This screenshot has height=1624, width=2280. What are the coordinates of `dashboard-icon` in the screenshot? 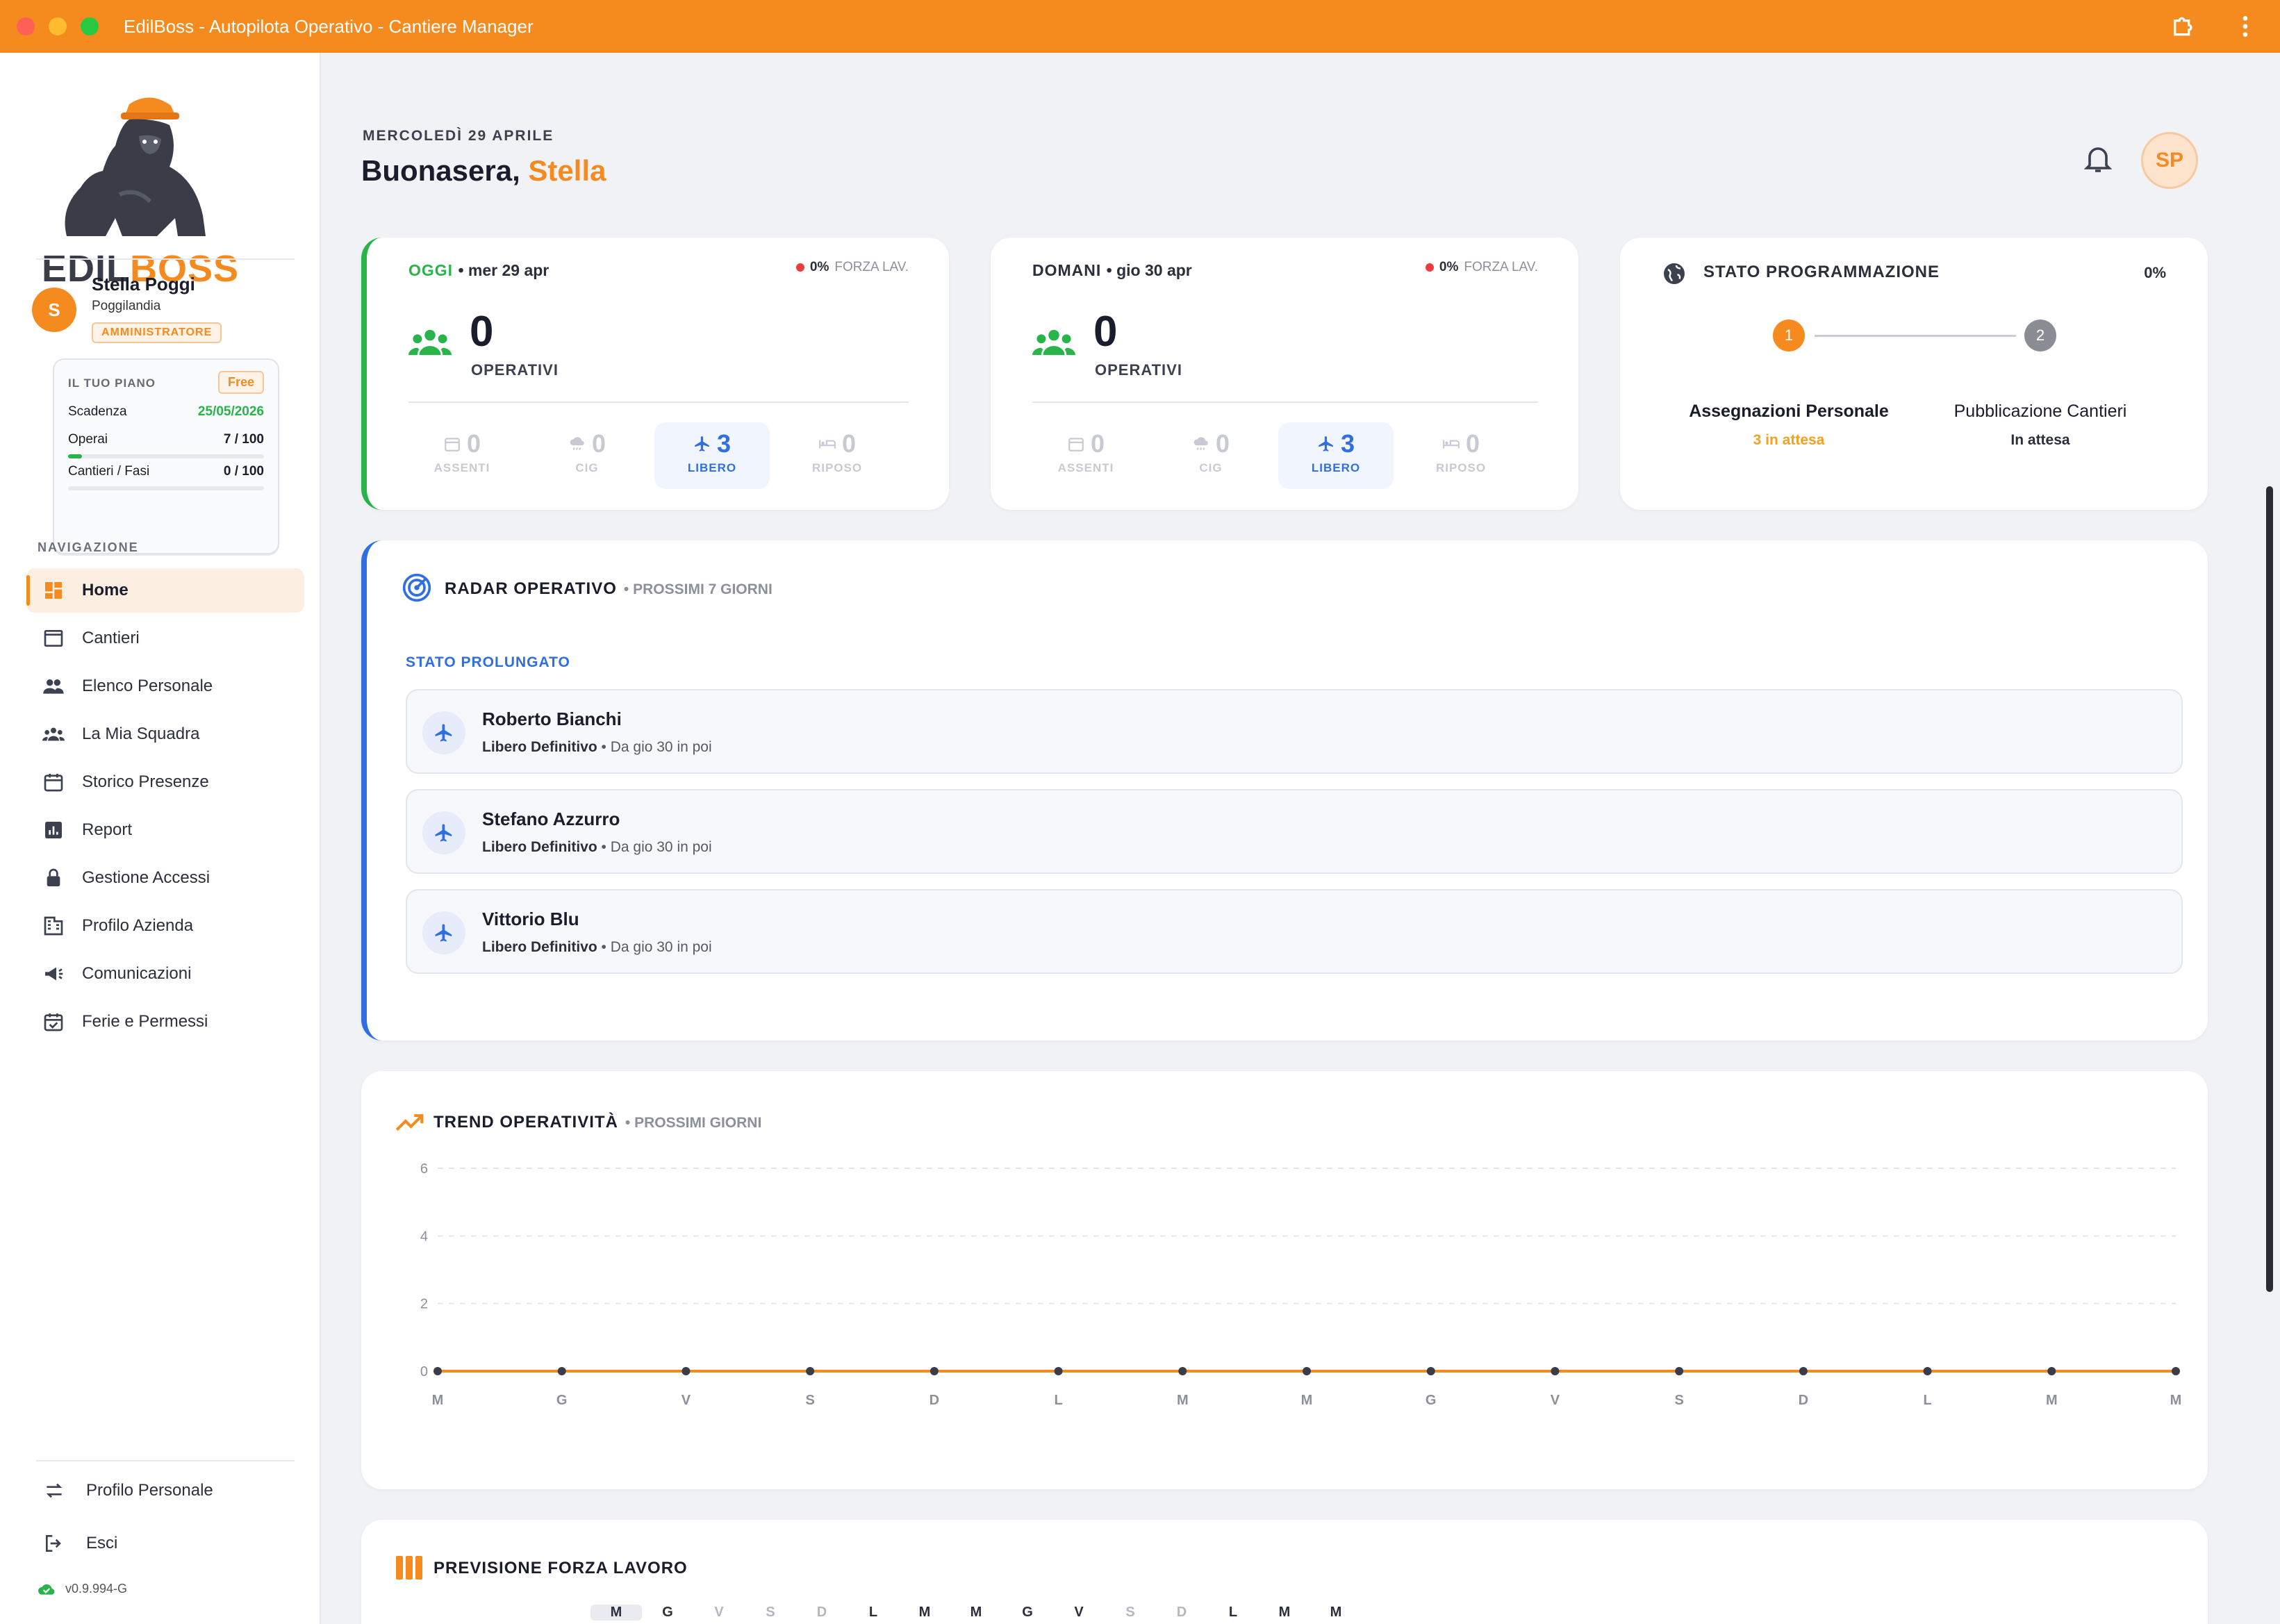 It's located at (53, 591).